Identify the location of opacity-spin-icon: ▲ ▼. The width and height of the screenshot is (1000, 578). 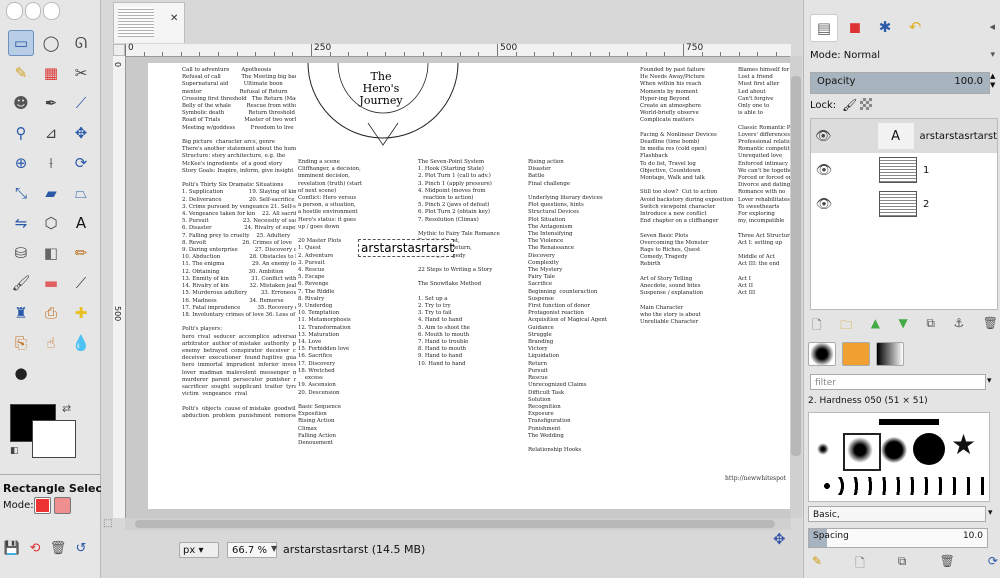
(992, 81).